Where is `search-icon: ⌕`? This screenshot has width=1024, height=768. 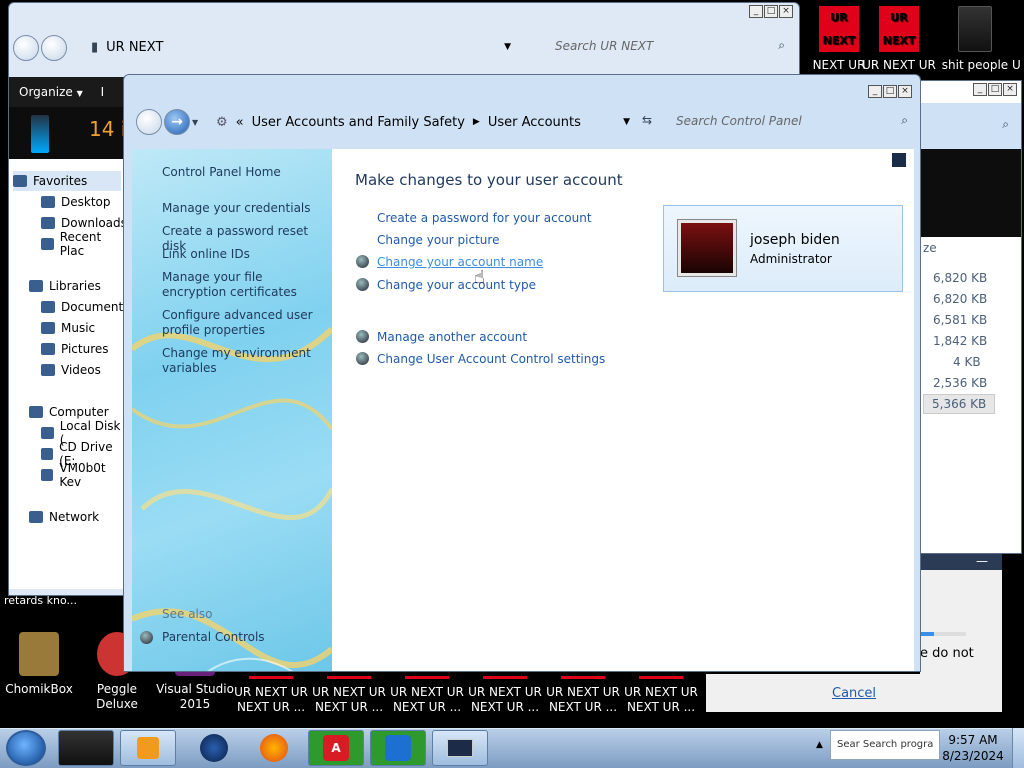
search-icon: ⌕ is located at coordinates (1005, 124).